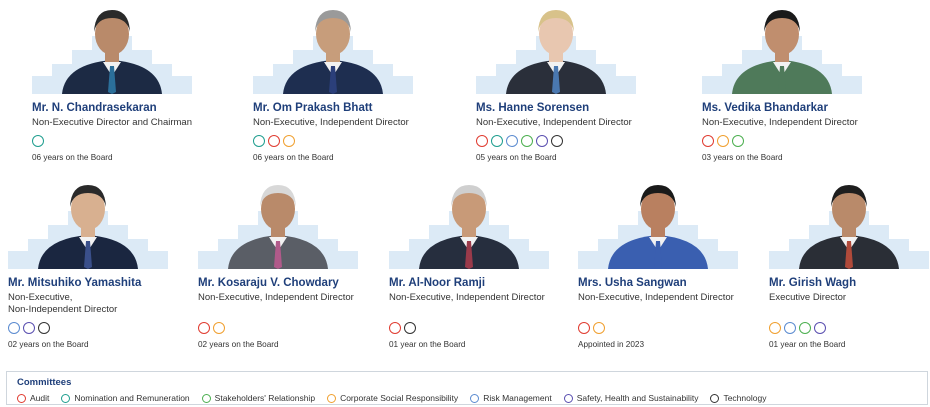  Describe the element at coordinates (742, 157) in the screenshot. I see `director-tenure: 03 years on the Board` at that location.